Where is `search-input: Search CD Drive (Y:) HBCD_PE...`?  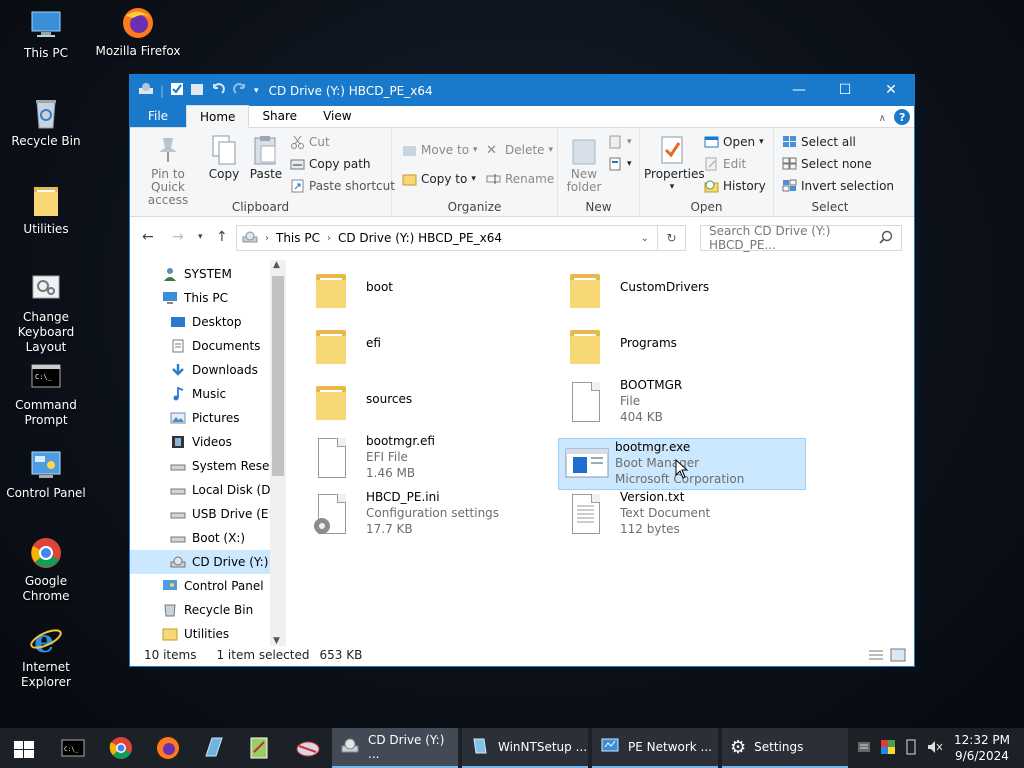 search-input: Search CD Drive (Y:) HBCD_PE... is located at coordinates (801, 238).